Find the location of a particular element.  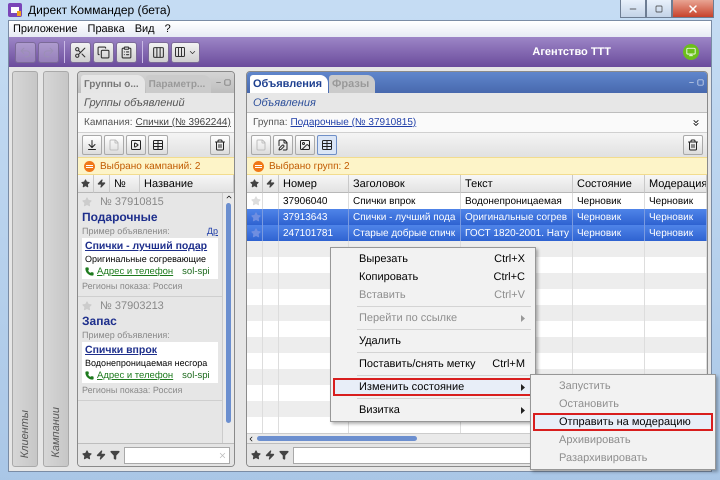

panel-subtitle: Группы объявлений is located at coordinates (156, 103).